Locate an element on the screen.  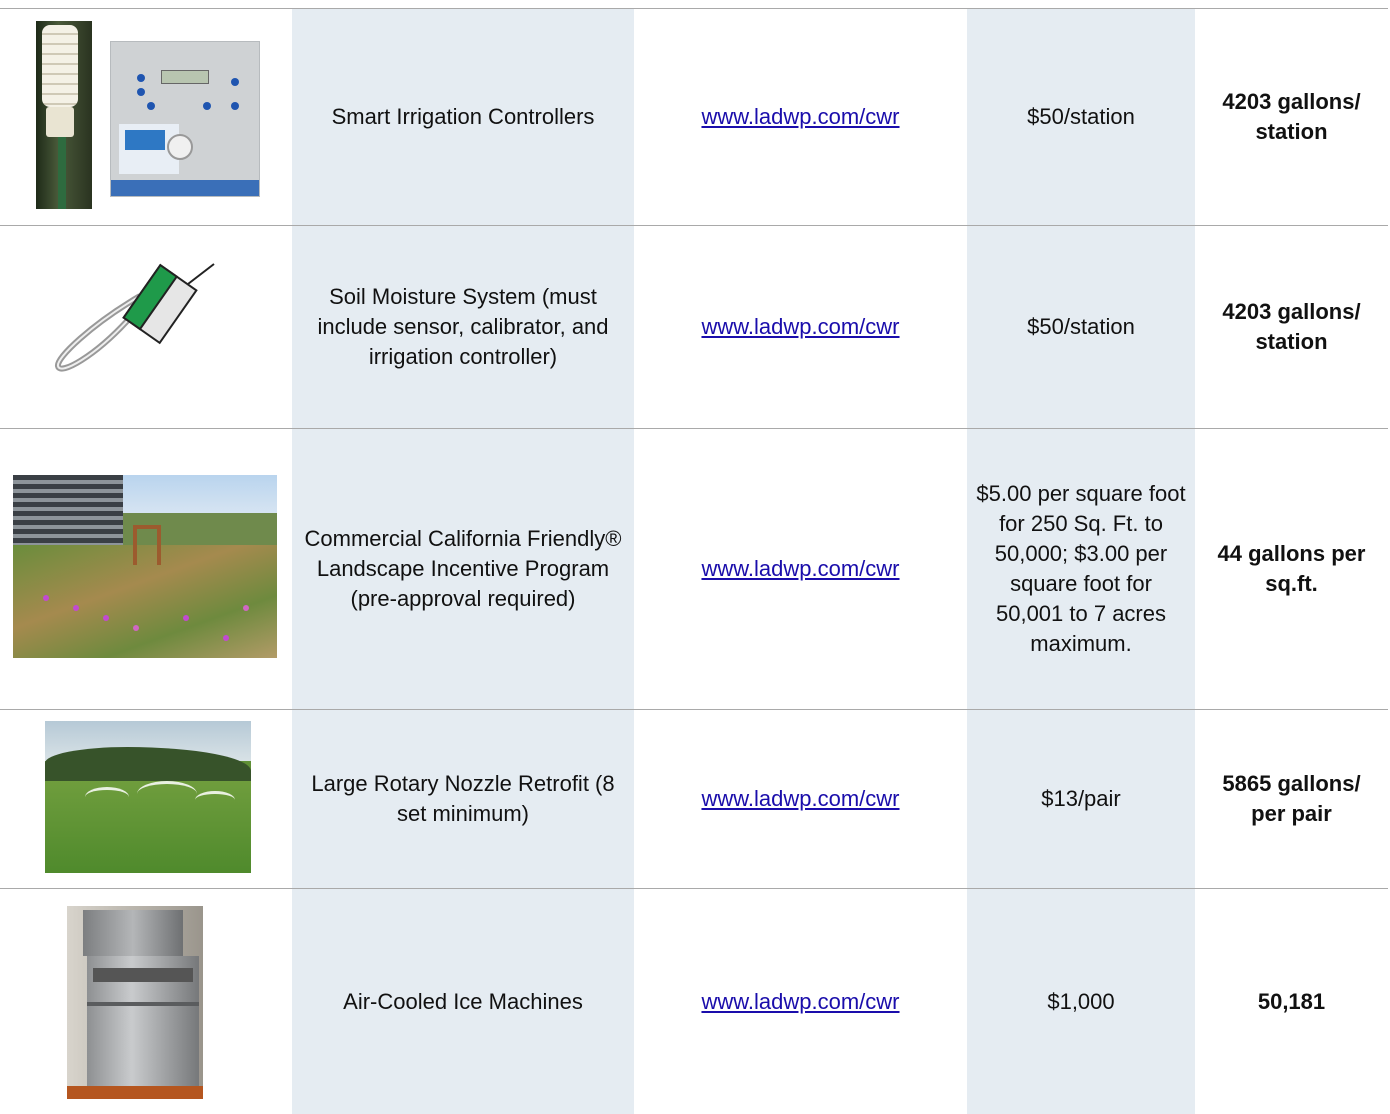
rebate-amount: $1,000 is located at coordinates (1081, 1001).